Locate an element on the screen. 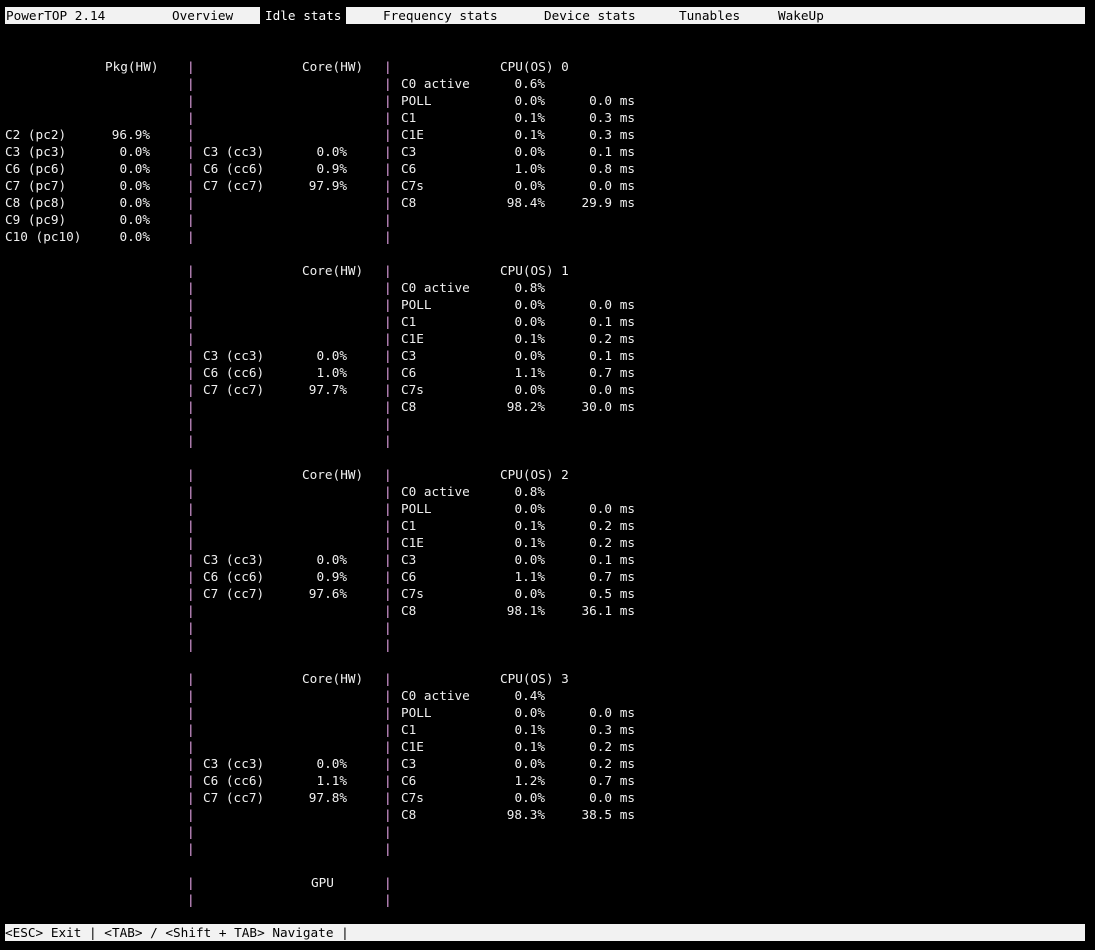 The height and width of the screenshot is (950, 1095). core-state-value: 1.1% is located at coordinates (331, 780).